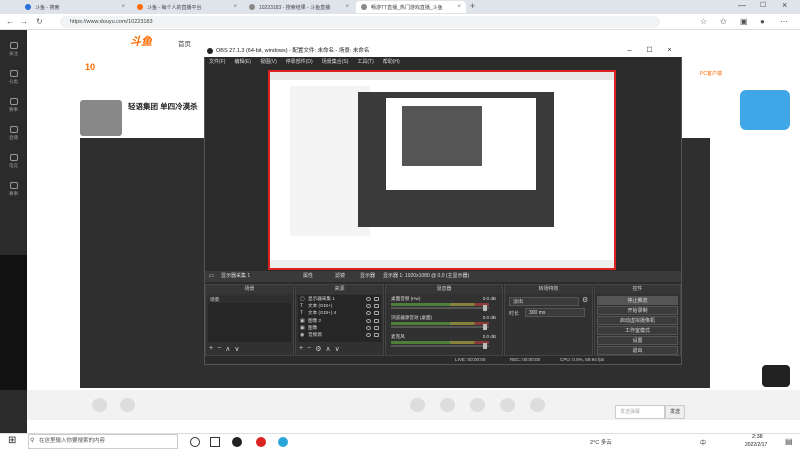 This screenshot has width=800, height=450. What do you see at coordinates (340, 276) in the screenshot?
I see `filters-button: 滤镜` at bounding box center [340, 276].